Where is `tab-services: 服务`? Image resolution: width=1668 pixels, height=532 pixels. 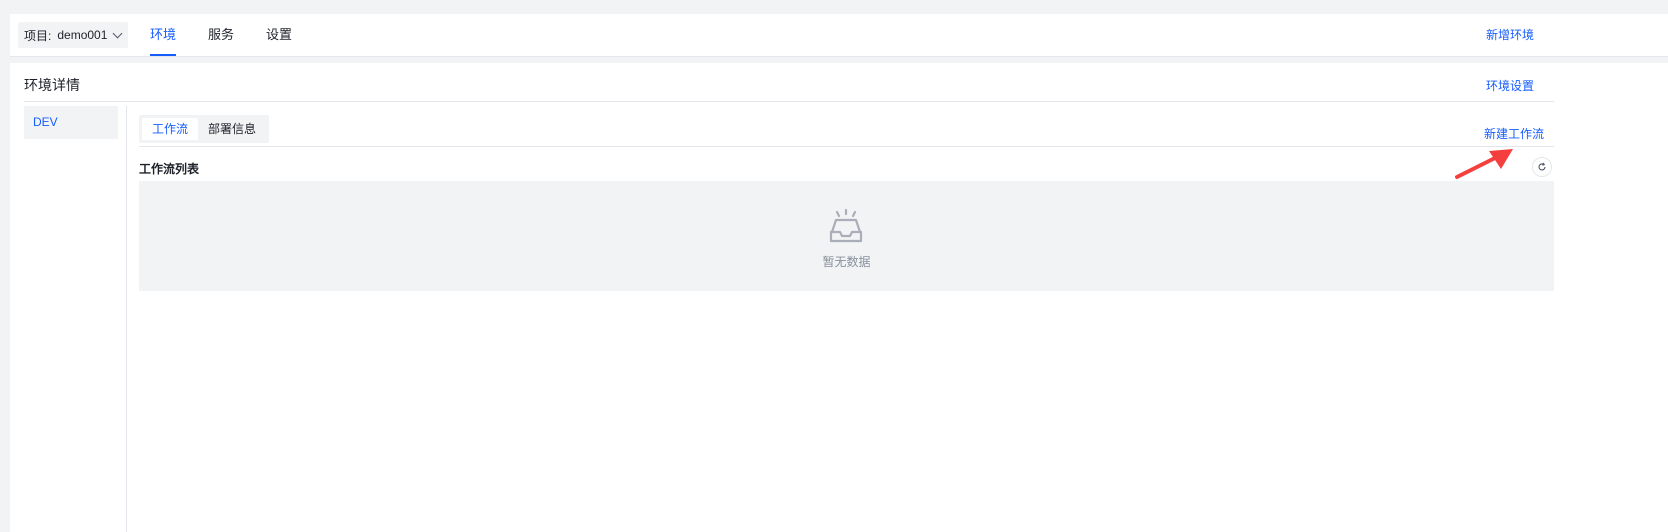
tab-services: 服务 is located at coordinates (221, 35).